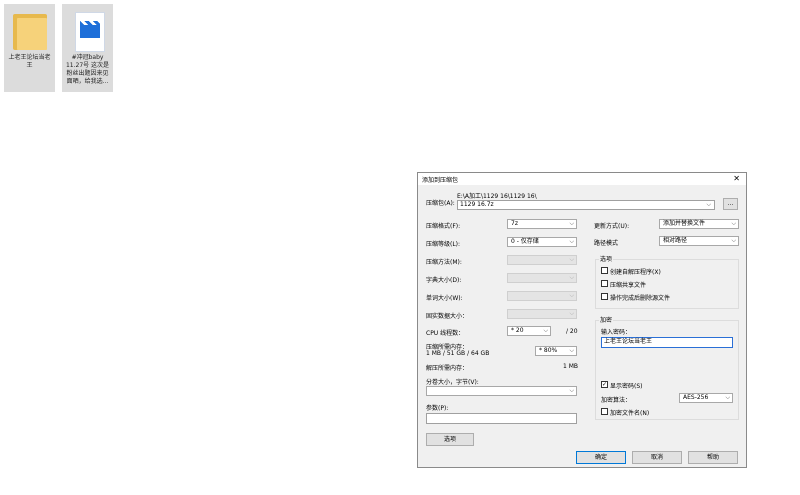 This screenshot has width=800, height=495. I want to click on archive-name-input: 1129 16.7z ⌵, so click(586, 205).